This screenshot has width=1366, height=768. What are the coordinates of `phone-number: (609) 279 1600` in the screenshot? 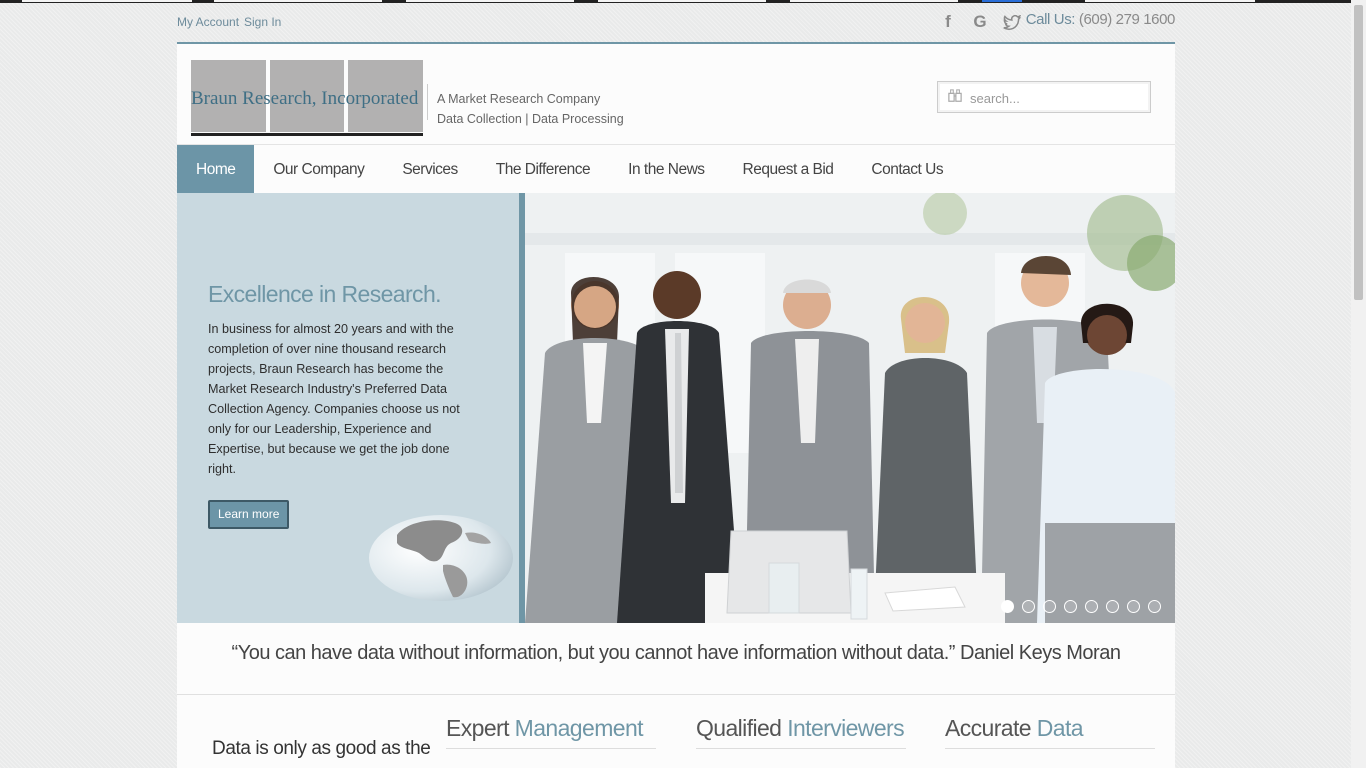 It's located at (1127, 19).